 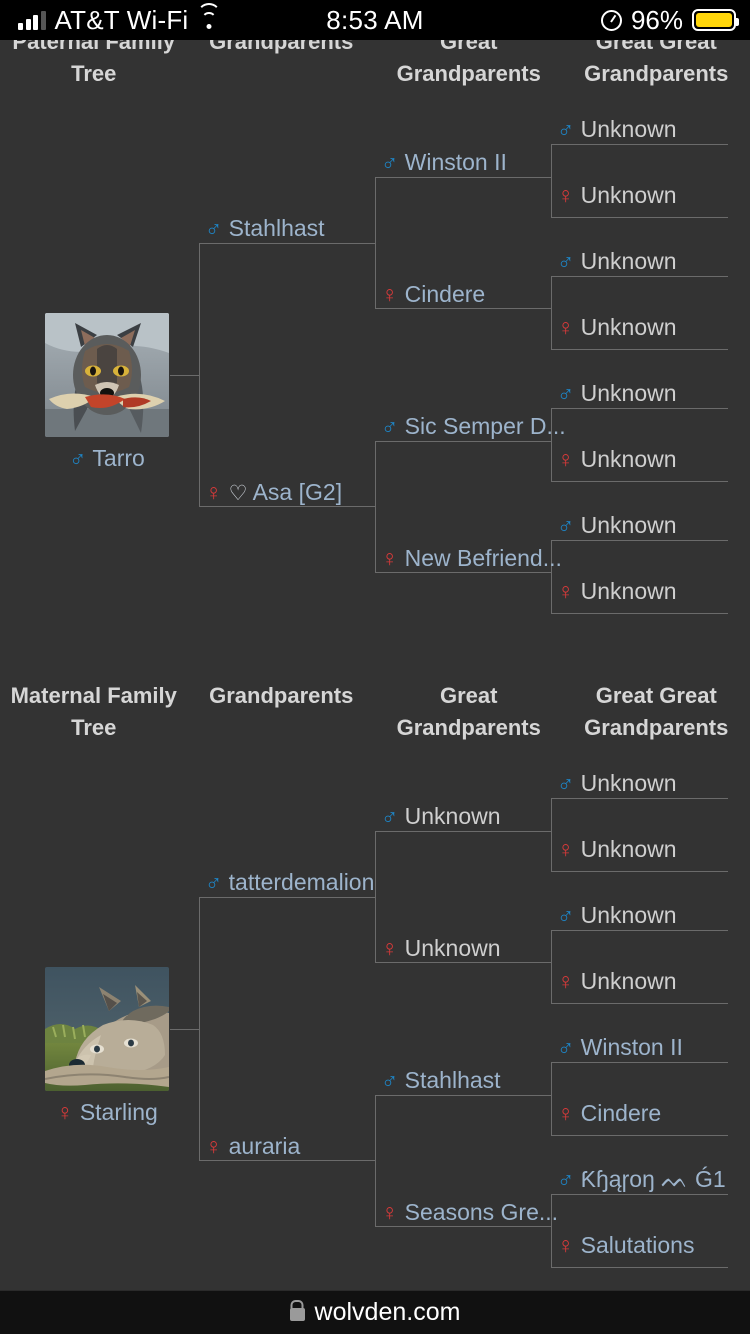 I want to click on maternal-great-grandparent-1: ♂ Unknown, so click(x=441, y=816).